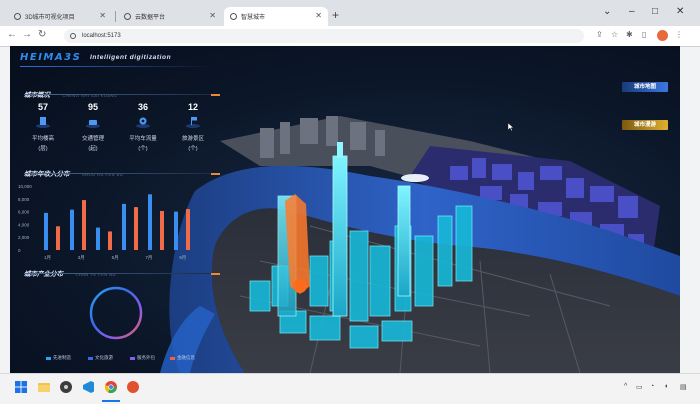  Describe the element at coordinates (632, 11) in the screenshot. I see `minimize-button: –` at that location.